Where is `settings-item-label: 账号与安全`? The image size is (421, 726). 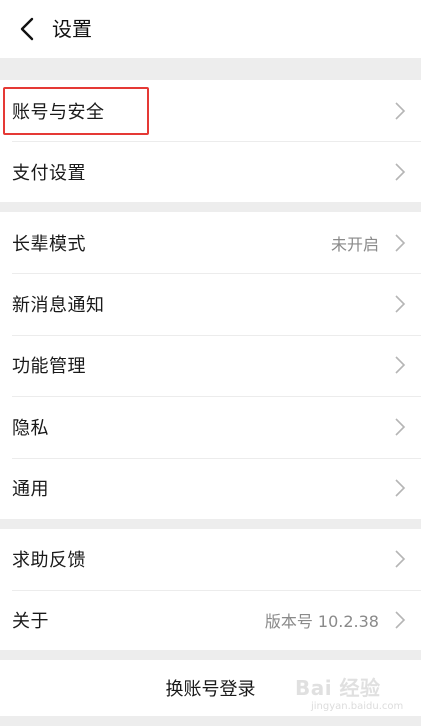 settings-item-label: 账号与安全 is located at coordinates (58, 112).